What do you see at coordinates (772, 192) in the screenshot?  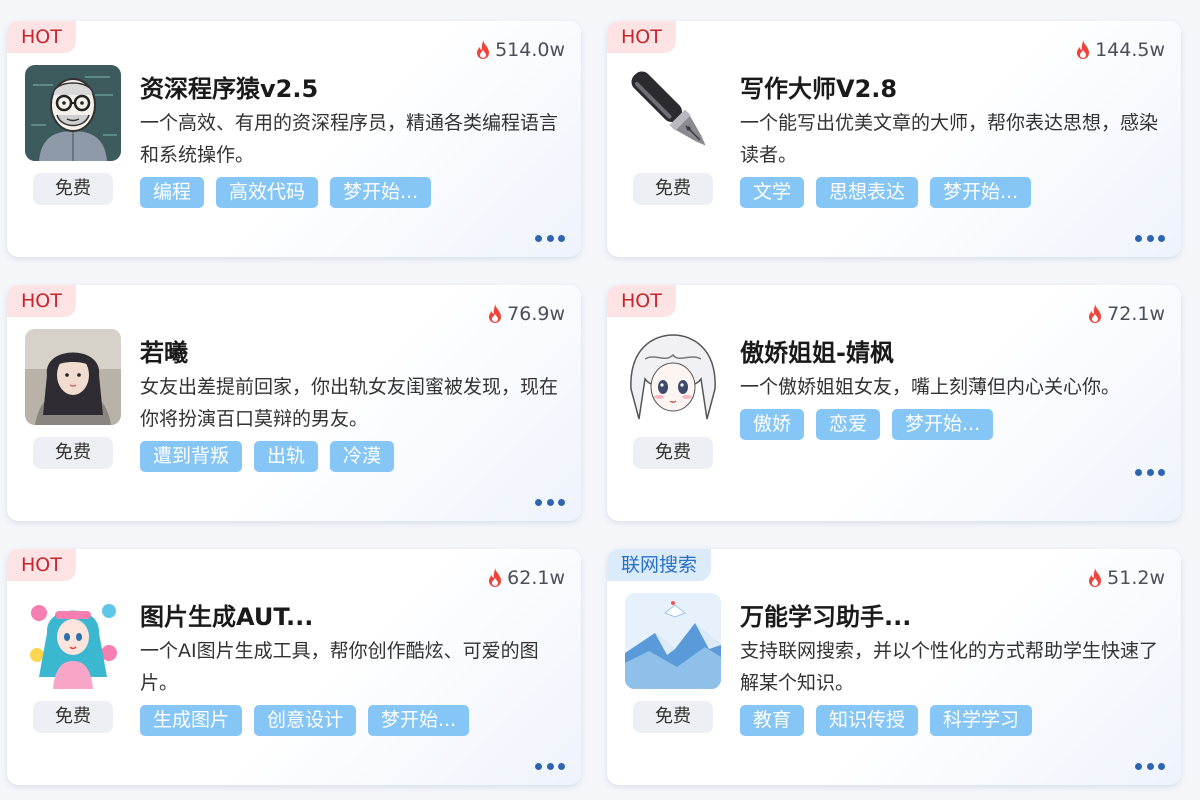 I see `tag: 文学` at bounding box center [772, 192].